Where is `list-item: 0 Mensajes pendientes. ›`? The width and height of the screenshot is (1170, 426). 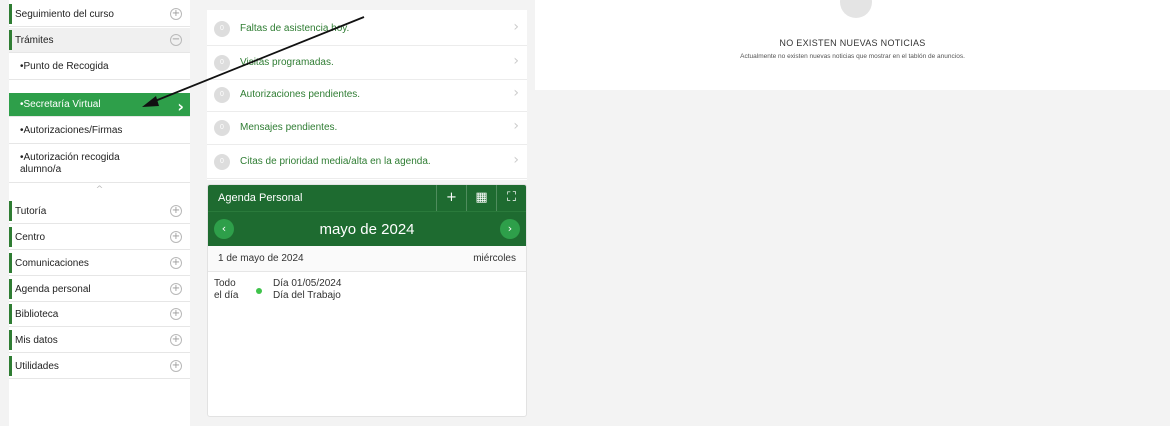 list-item: 0 Mensajes pendientes. › is located at coordinates (367, 128).